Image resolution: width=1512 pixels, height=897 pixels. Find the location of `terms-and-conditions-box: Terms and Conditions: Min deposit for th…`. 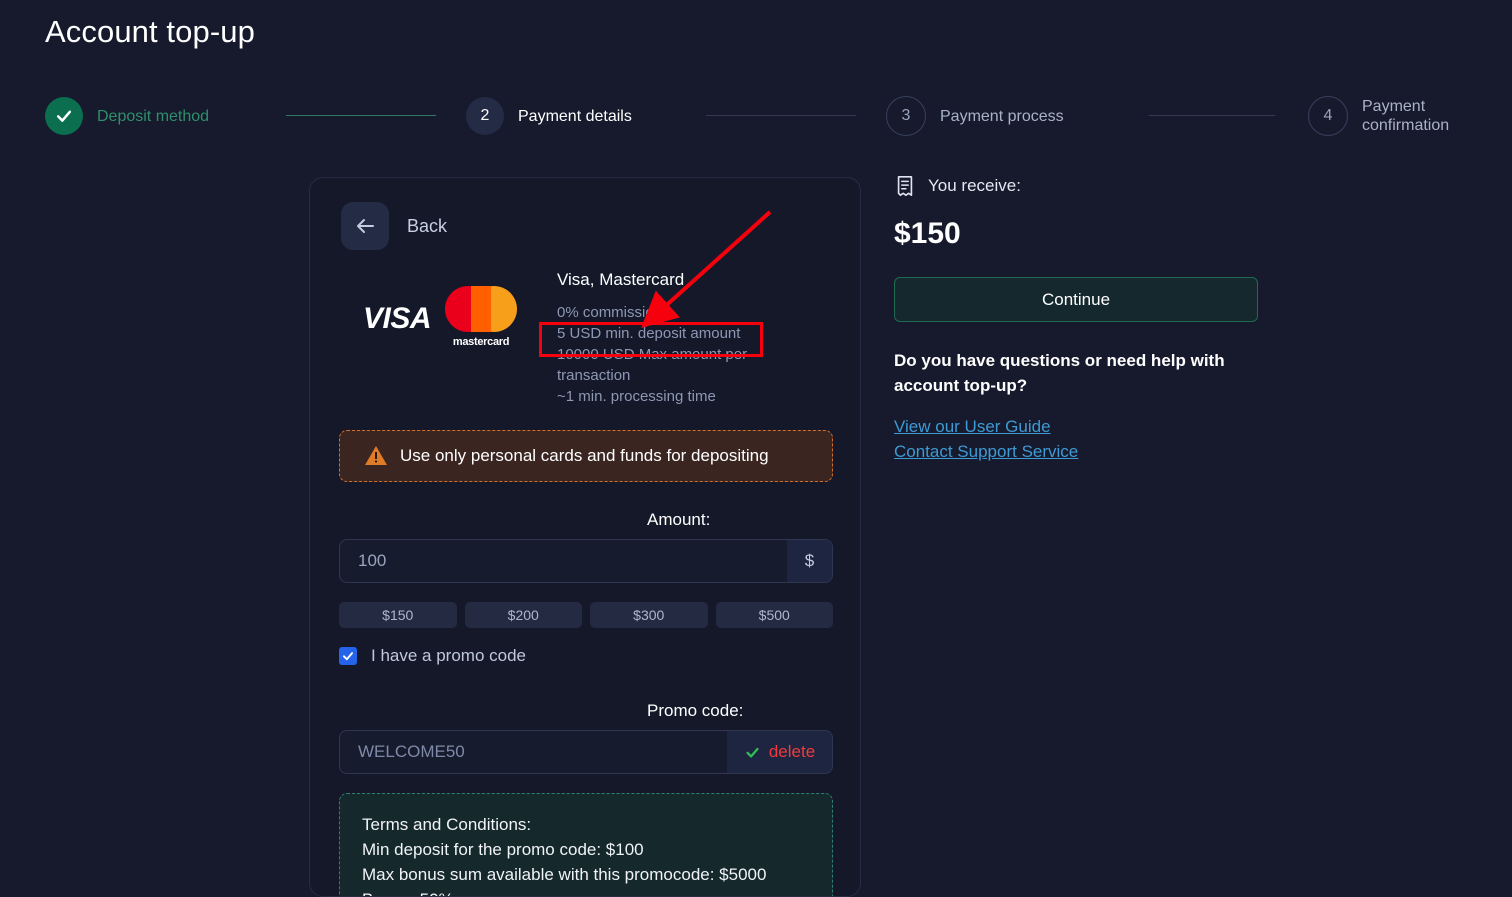

terms-and-conditions-box: Terms and Conditions: Min deposit for th… is located at coordinates (586, 844).